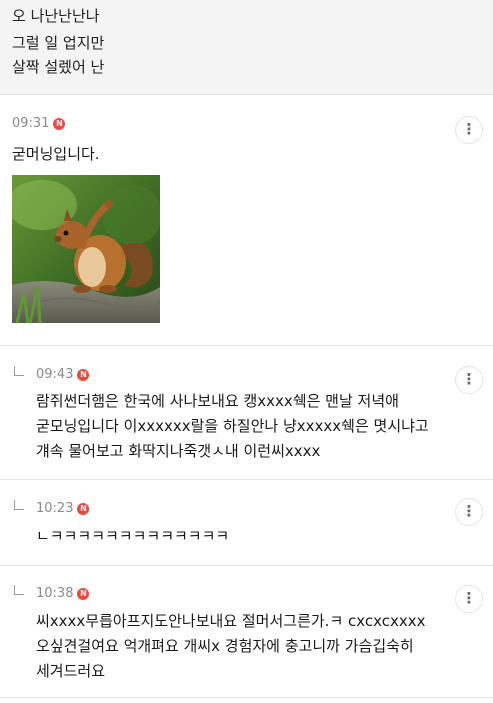 Image resolution: width=493 pixels, height=703 pixels. I want to click on comment-meta: 10:38 N, so click(63, 594).